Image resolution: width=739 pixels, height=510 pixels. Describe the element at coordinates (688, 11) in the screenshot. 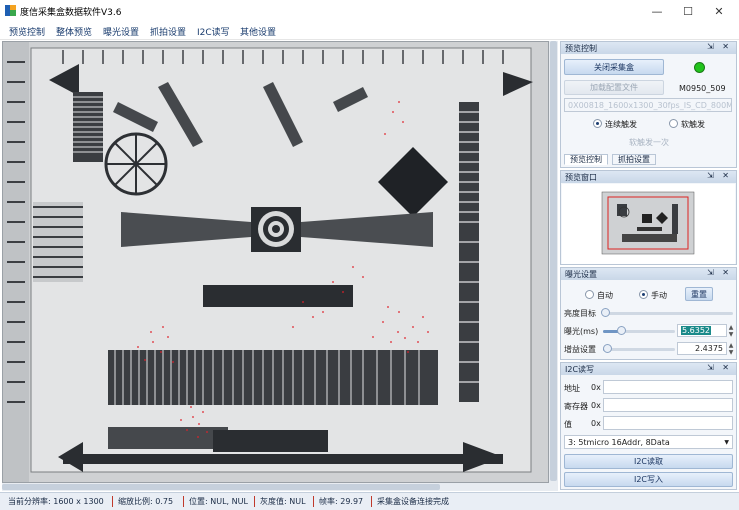

I see `maximize-button: ☐` at that location.